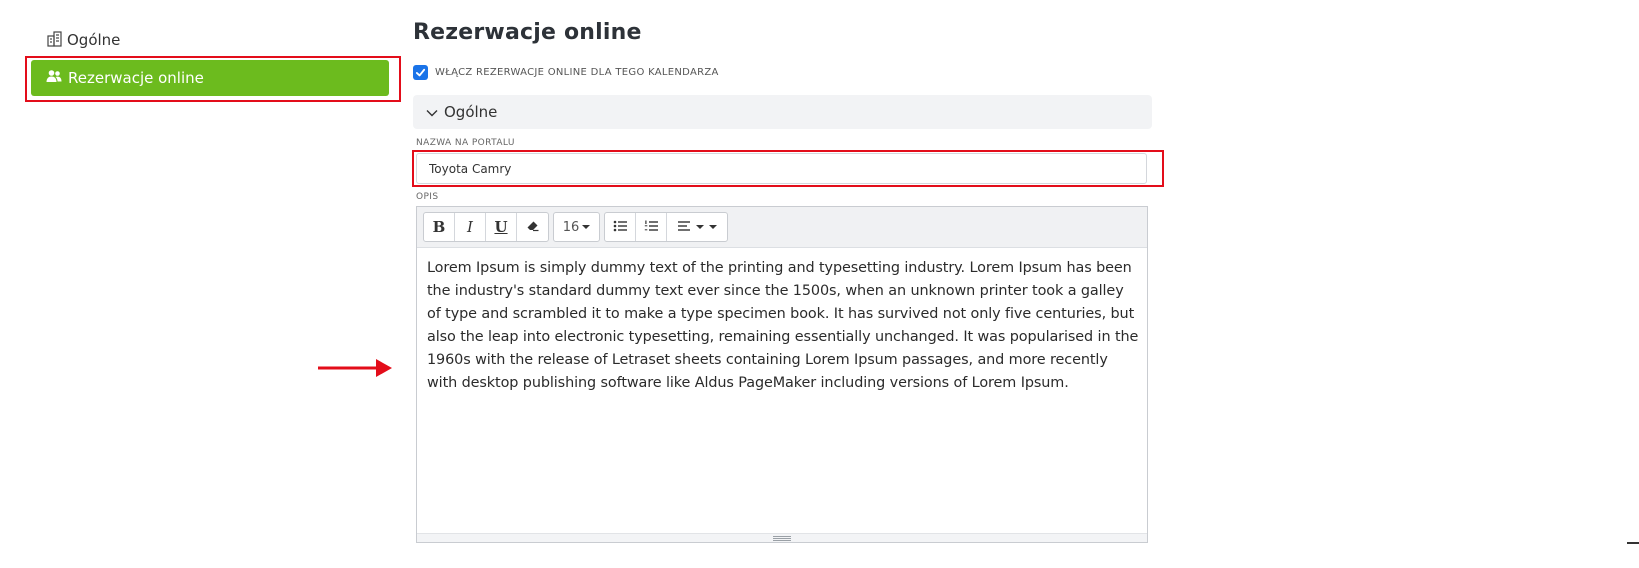  Describe the element at coordinates (427, 197) in the screenshot. I see `description-label: OPIS` at that location.